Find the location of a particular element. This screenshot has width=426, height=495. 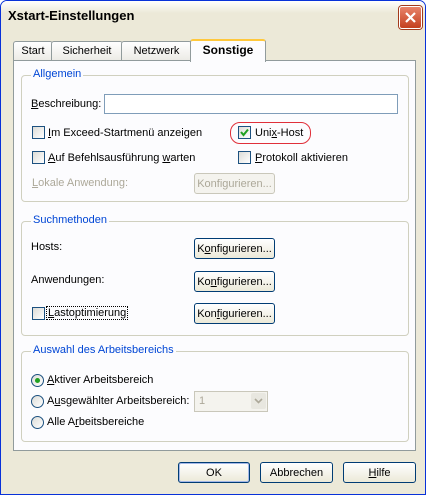

tab-sicherheit: Sicherheit is located at coordinates (87, 50).